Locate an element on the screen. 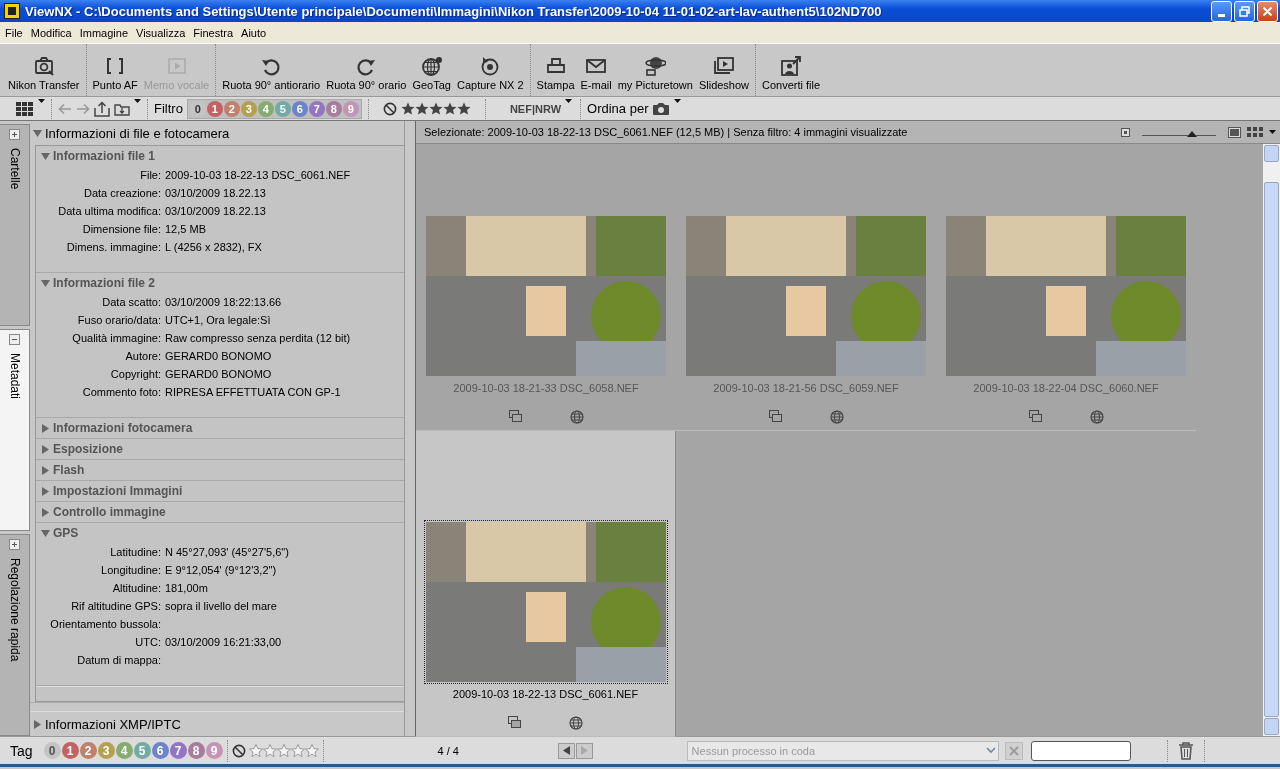 This screenshot has height=769, width=1280. section-header: Flash is located at coordinates (220, 470).